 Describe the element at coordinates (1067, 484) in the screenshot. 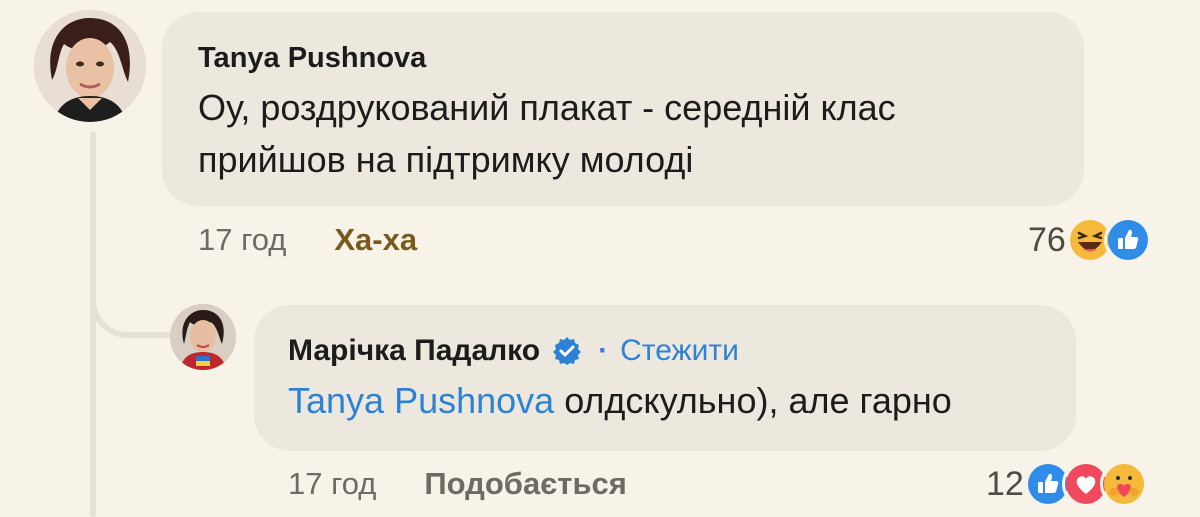

I see `reply-reactions: 12` at that location.